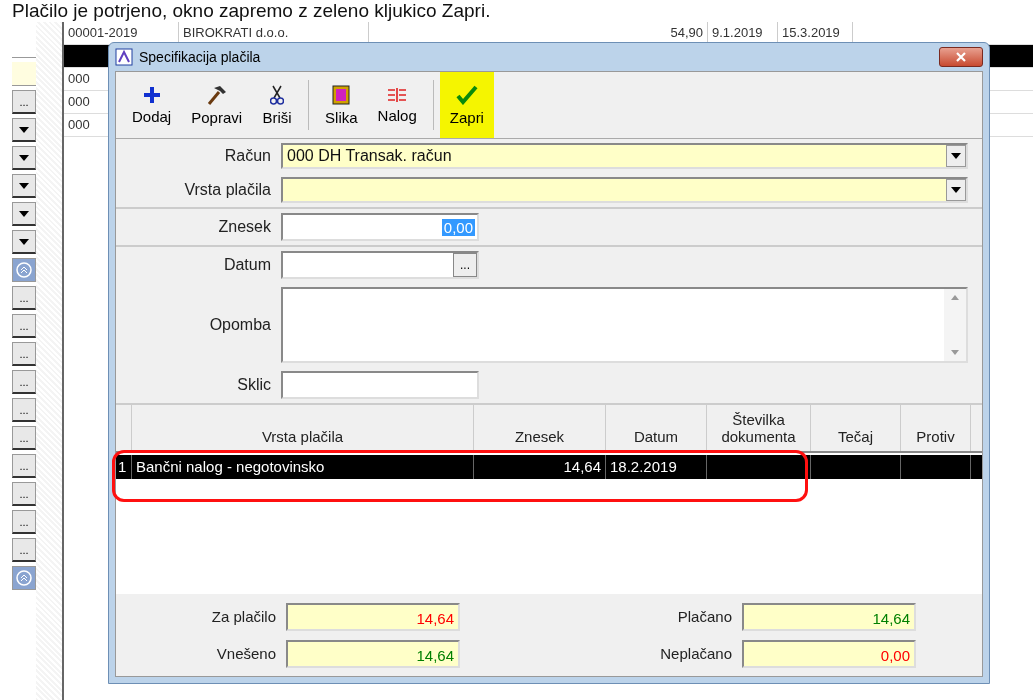 The height and width of the screenshot is (700, 1033). What do you see at coordinates (253, 385) in the screenshot?
I see `field-label: Sklic` at bounding box center [253, 385].